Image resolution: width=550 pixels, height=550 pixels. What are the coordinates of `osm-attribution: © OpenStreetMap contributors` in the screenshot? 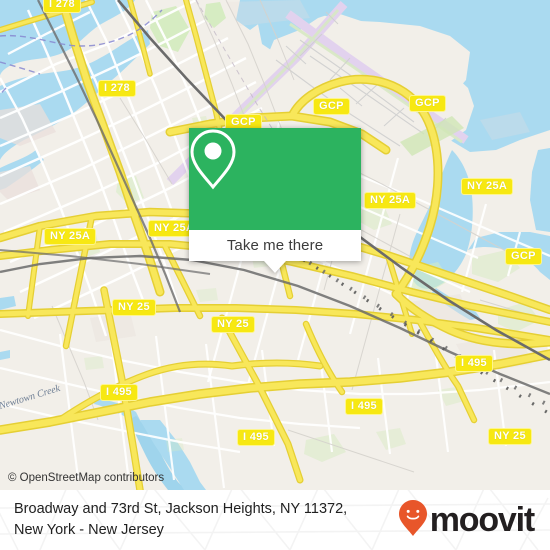 It's located at (86, 478).